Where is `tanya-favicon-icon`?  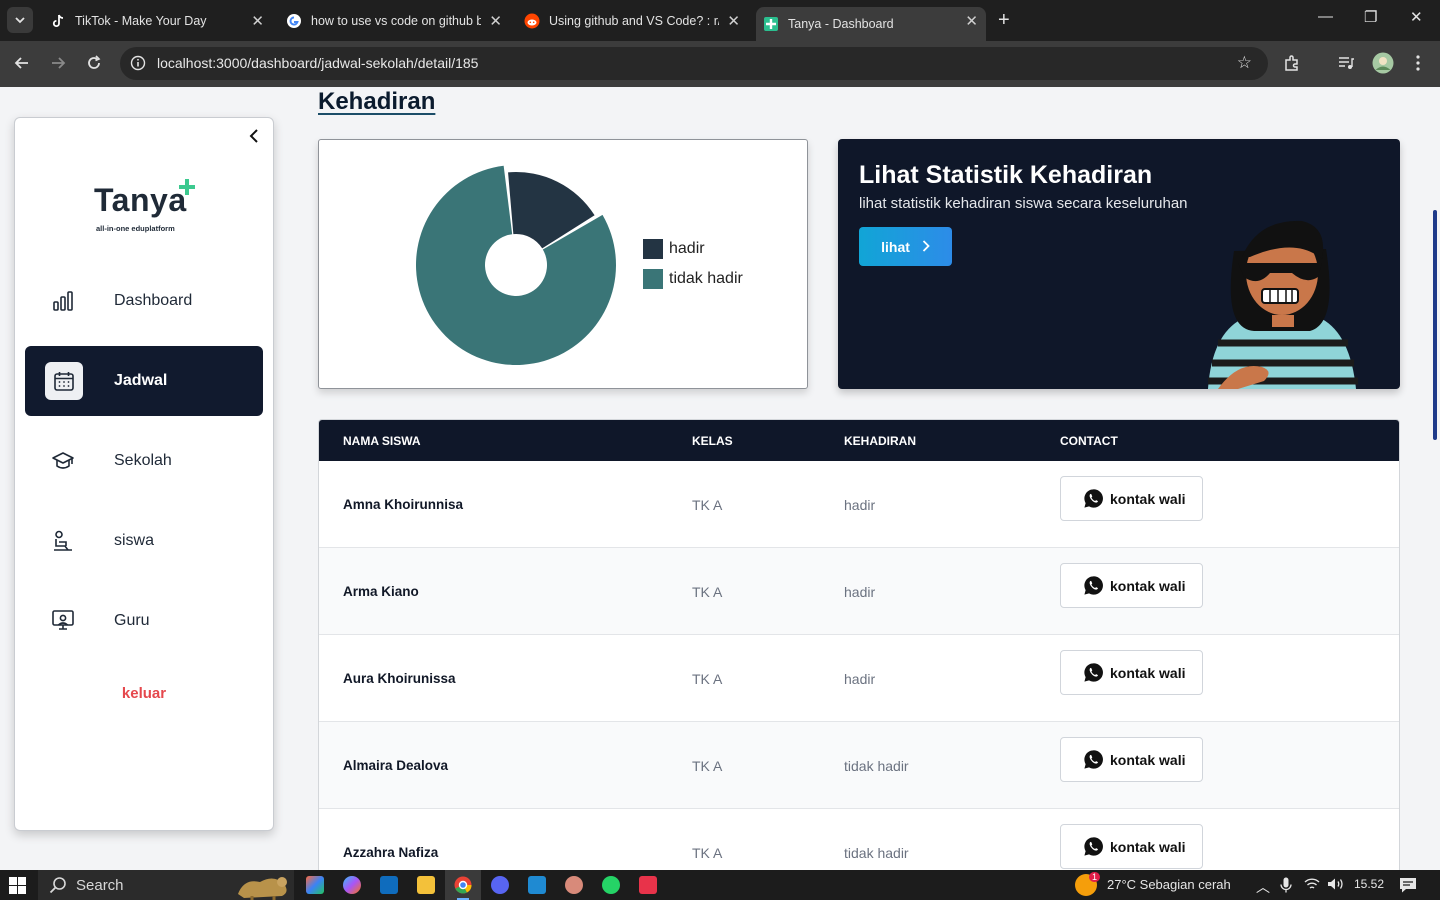
tanya-favicon-icon is located at coordinates (771, 24).